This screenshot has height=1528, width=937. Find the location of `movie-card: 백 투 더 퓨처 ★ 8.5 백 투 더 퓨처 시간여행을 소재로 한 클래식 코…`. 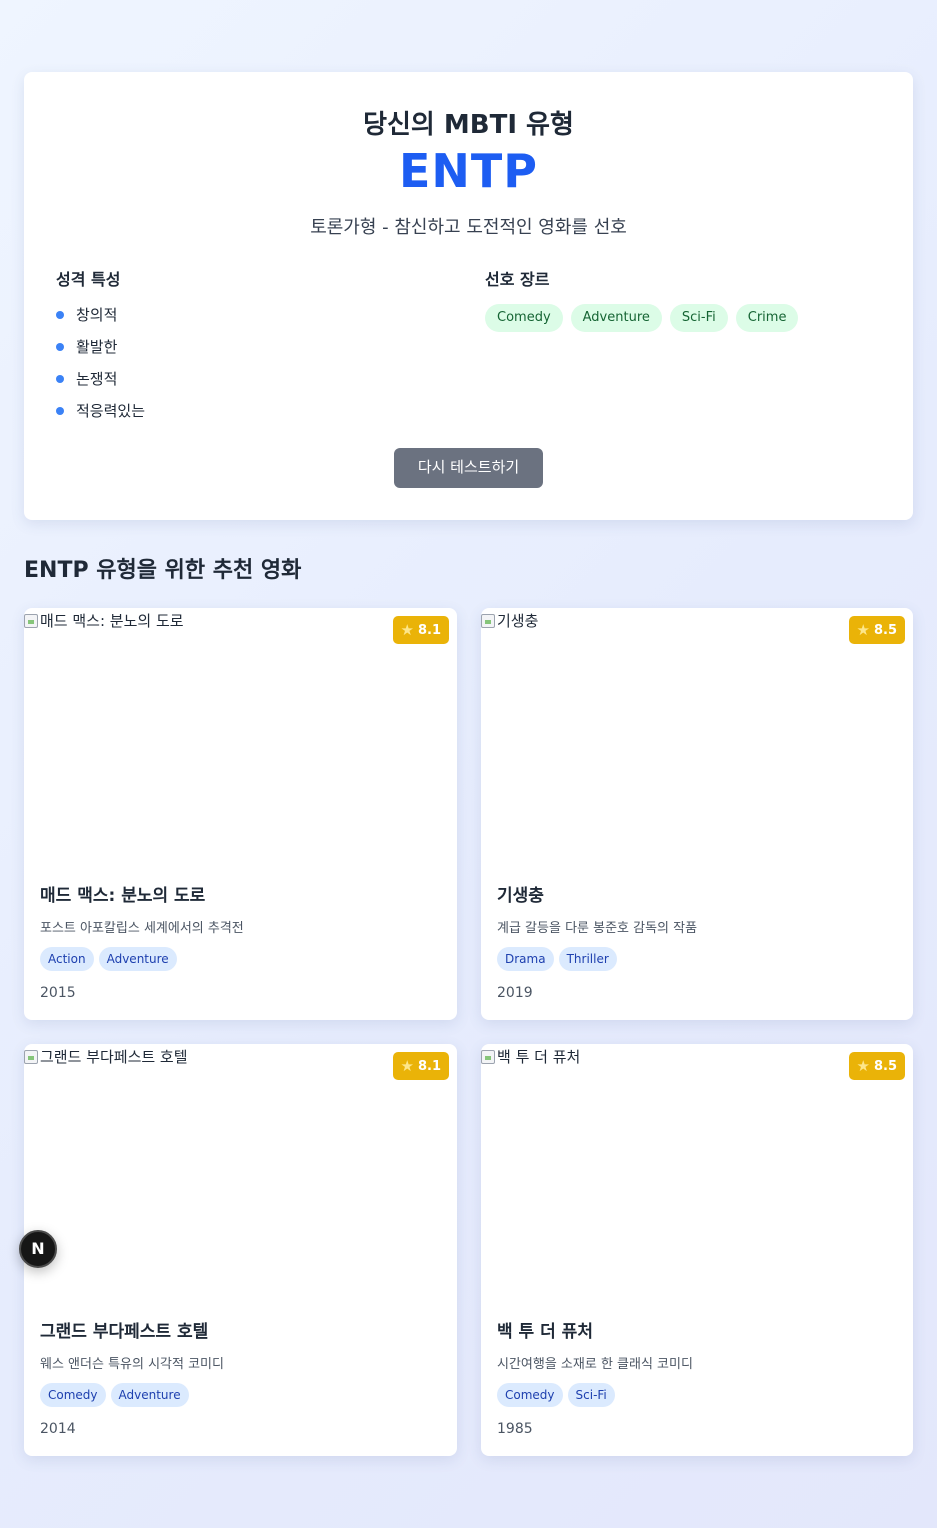

movie-card: 백 투 더 퓨처 ★ 8.5 백 투 더 퓨처 시간여행을 소재로 한 클래식 코… is located at coordinates (697, 1250).